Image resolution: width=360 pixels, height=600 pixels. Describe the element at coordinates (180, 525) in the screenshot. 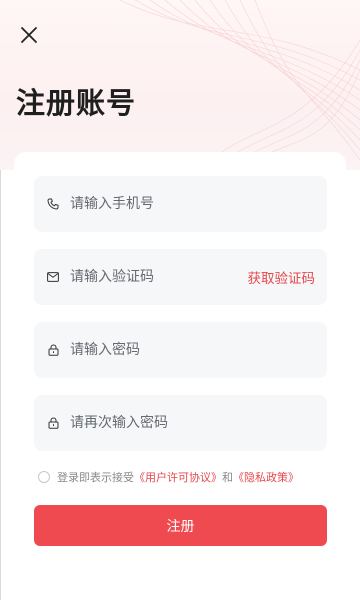

I see `register-button: 注册` at that location.